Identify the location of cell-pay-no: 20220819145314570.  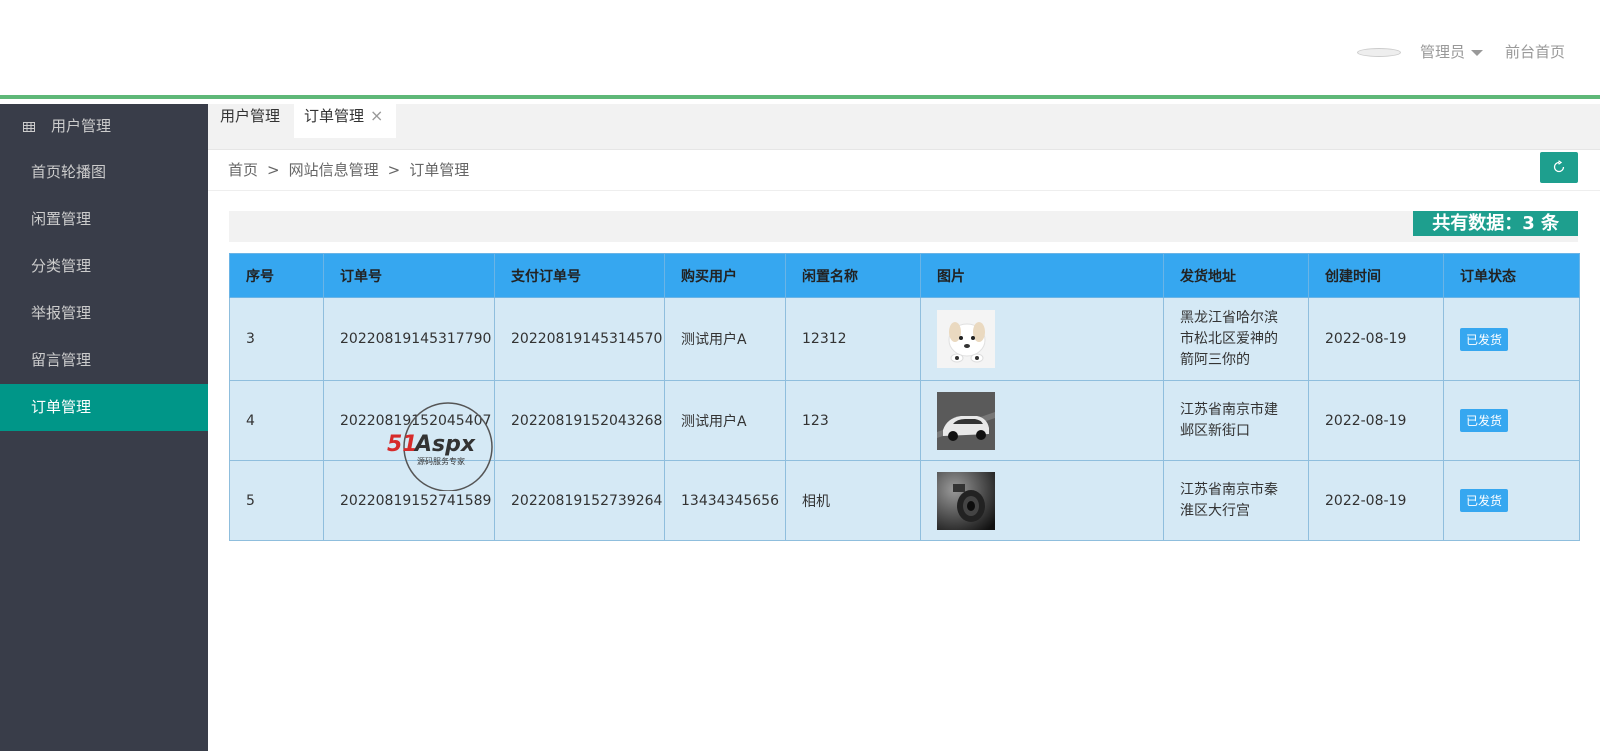
(579, 339).